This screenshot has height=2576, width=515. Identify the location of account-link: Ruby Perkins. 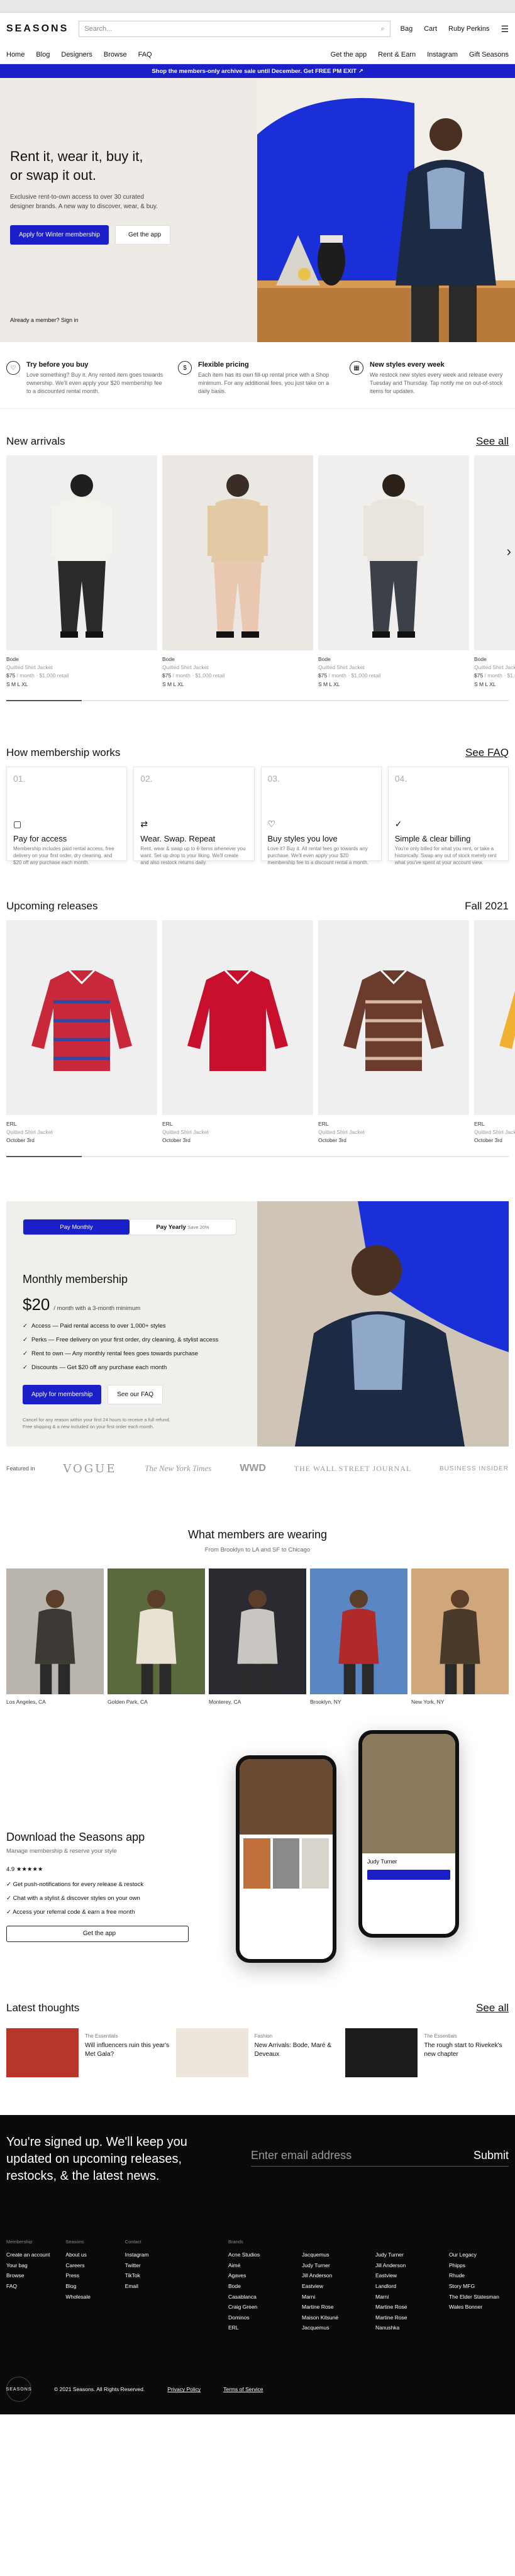
(468, 29).